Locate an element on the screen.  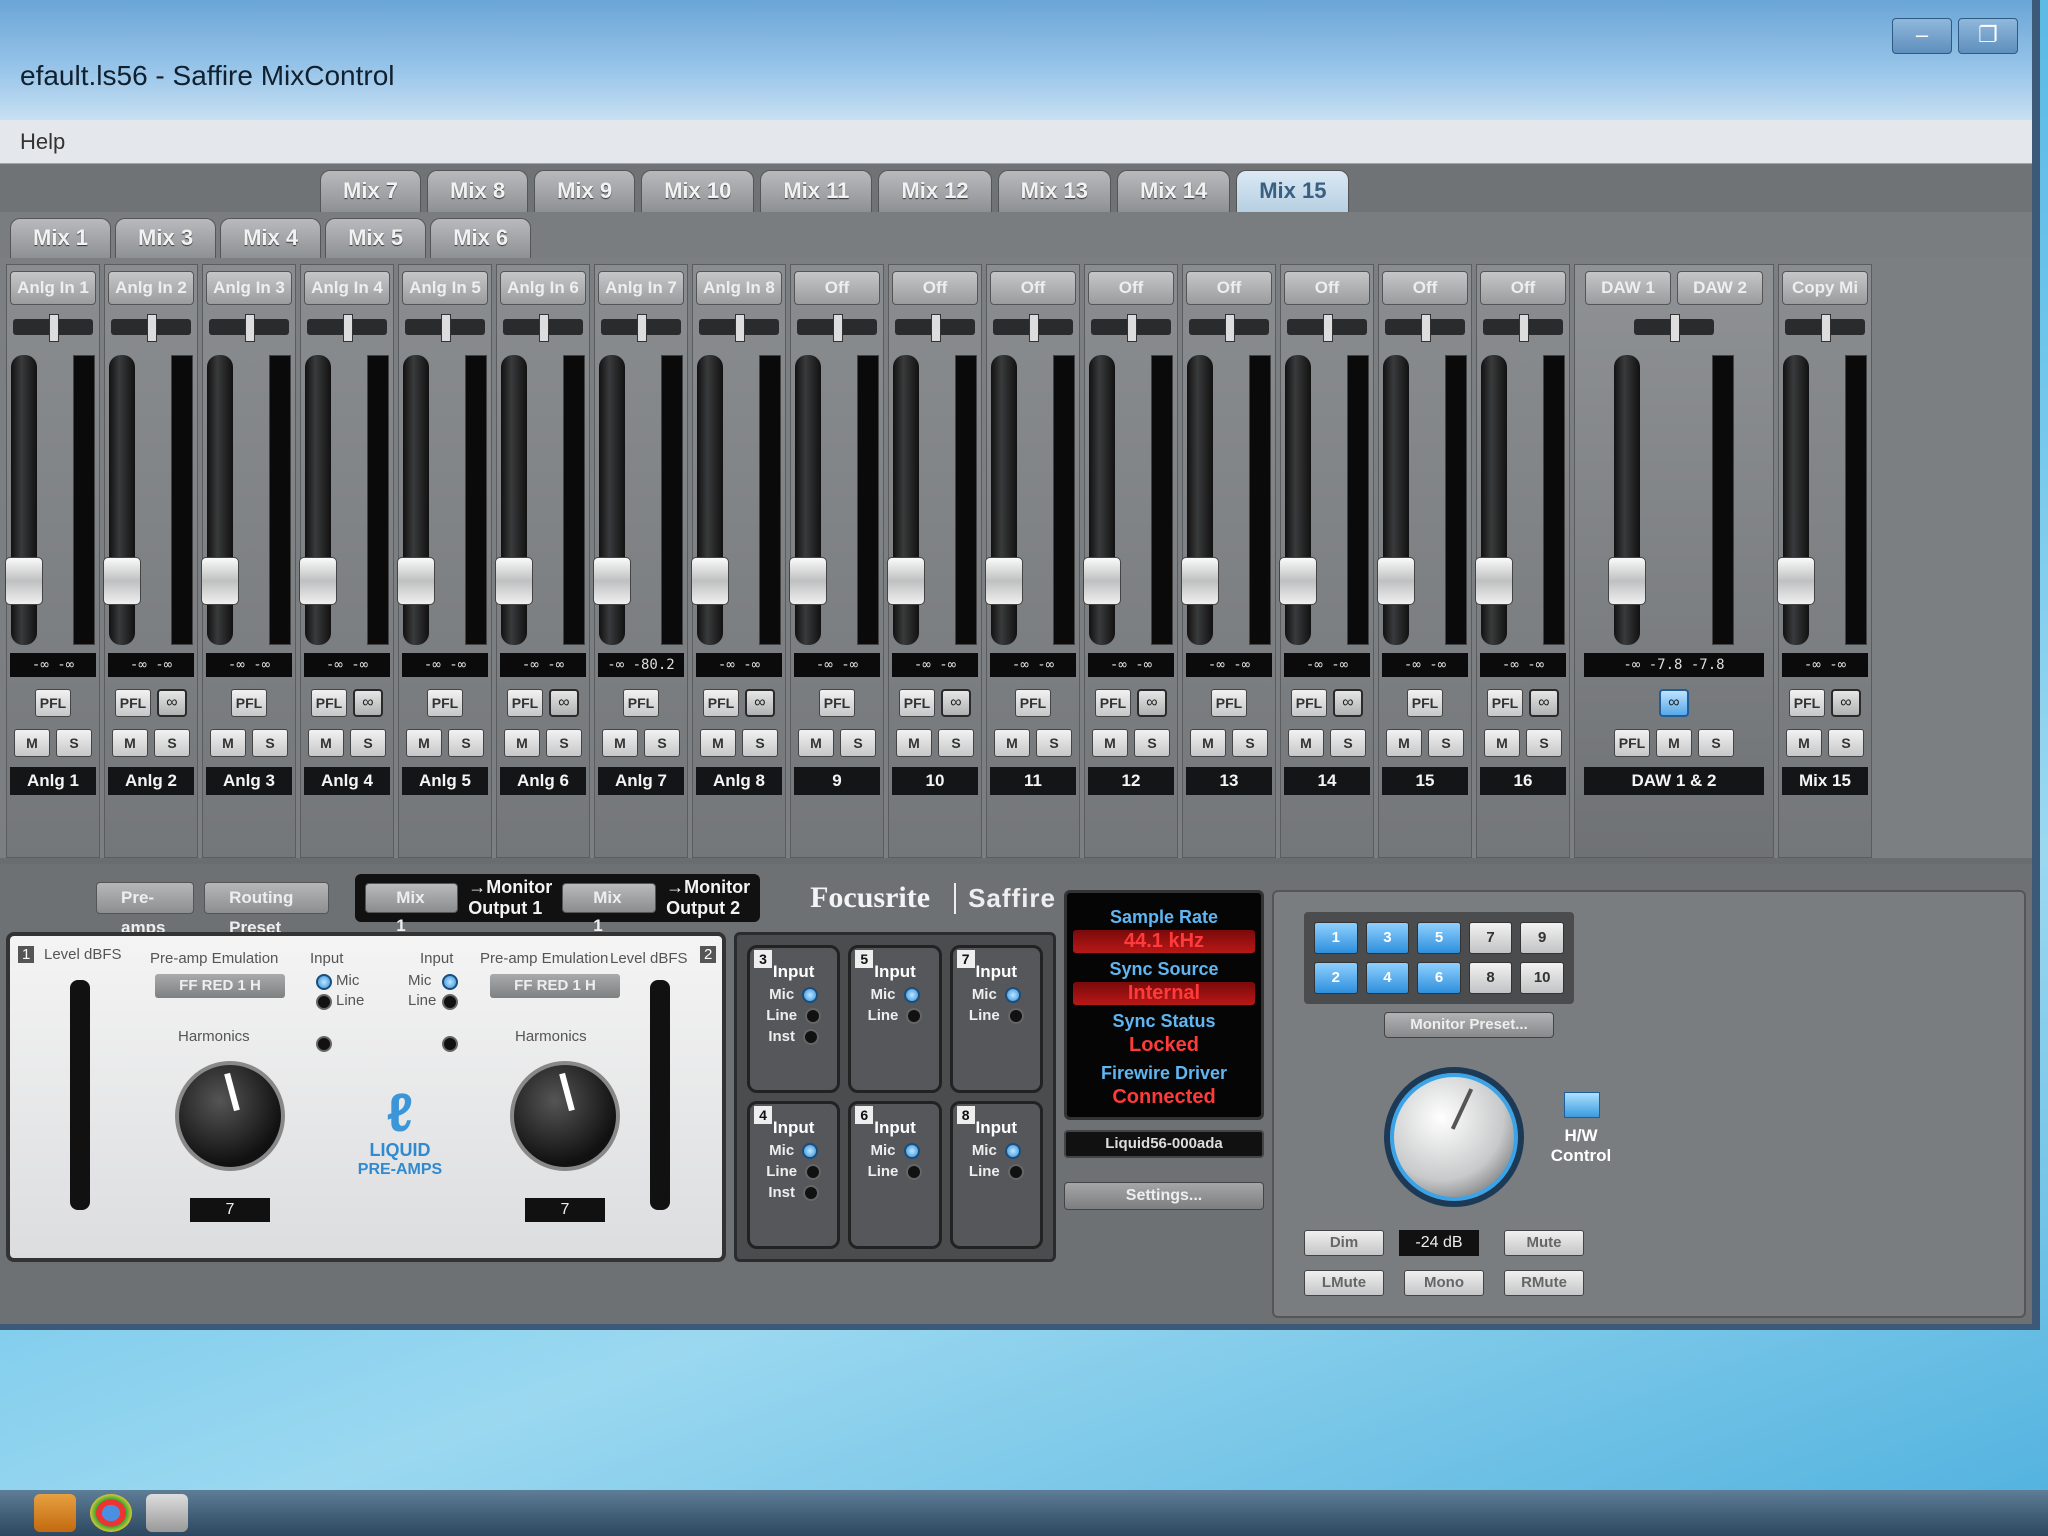
source-select: Anlg In 1 is located at coordinates (53, 288).